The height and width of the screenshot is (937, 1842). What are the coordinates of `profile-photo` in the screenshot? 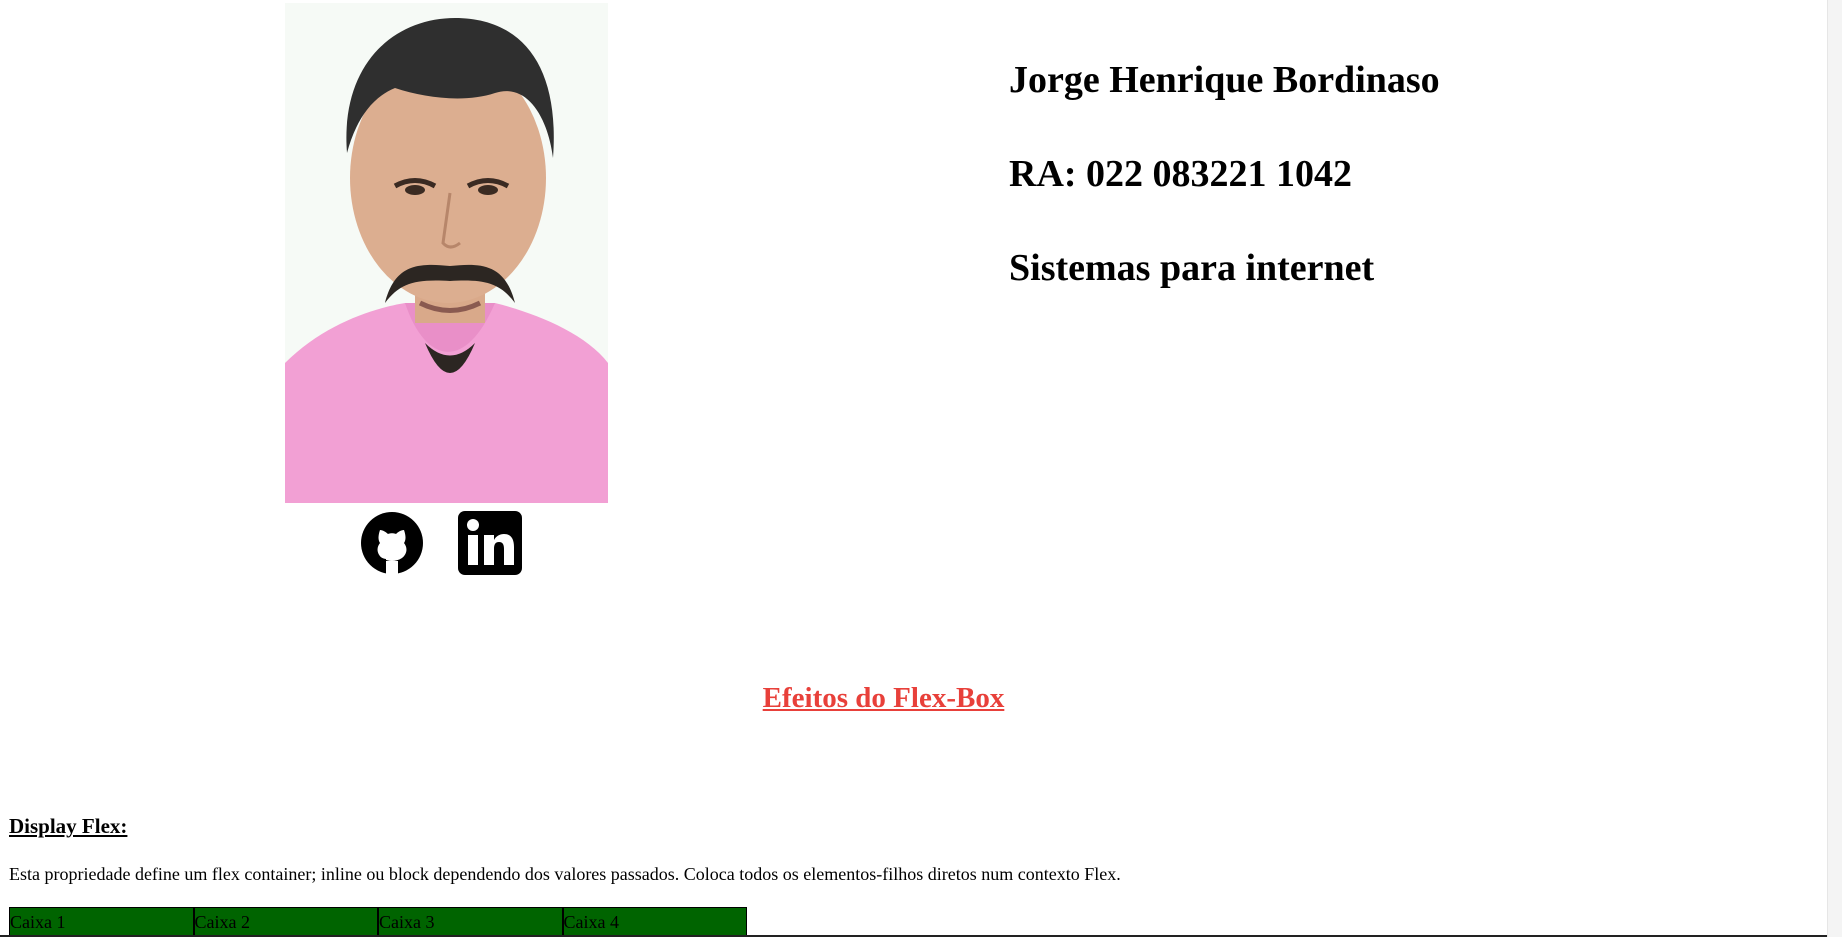 It's located at (446, 253).